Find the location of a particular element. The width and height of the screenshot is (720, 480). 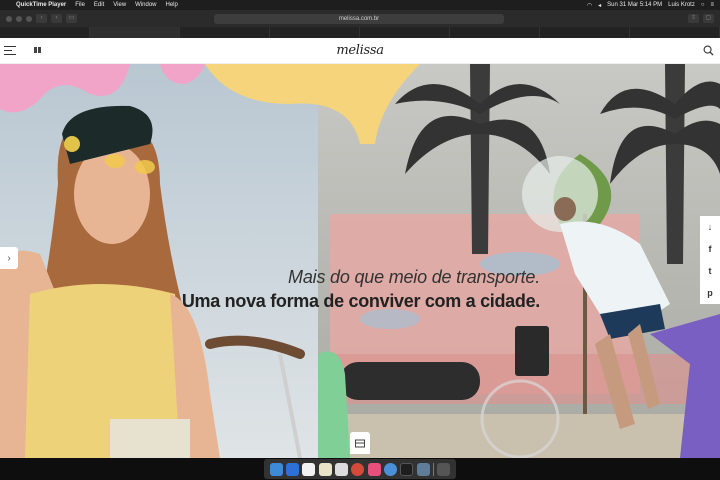

quicktime-icon is located at coordinates (423, 469).